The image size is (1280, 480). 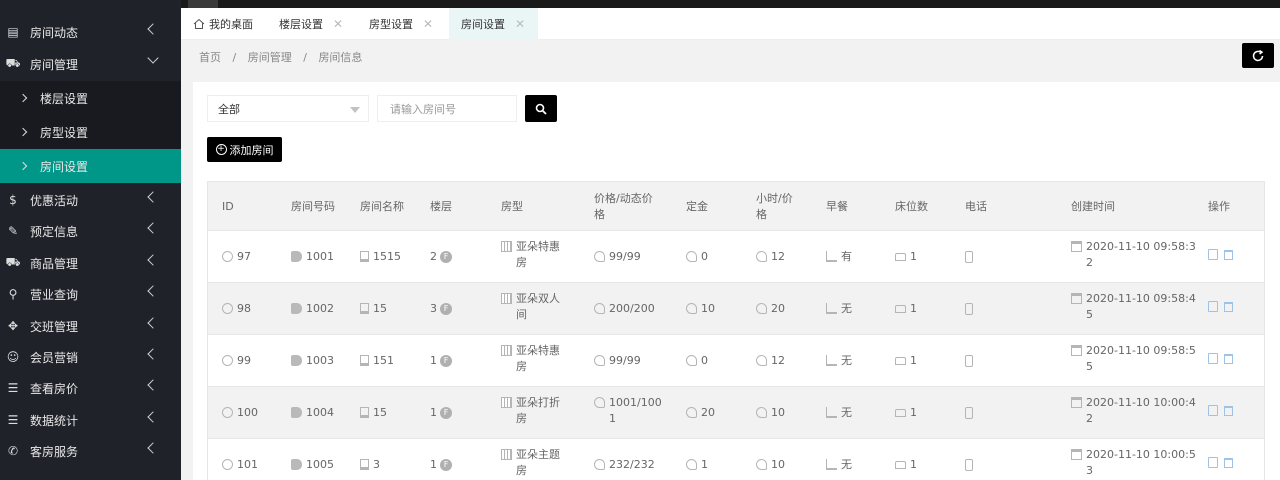 I want to click on cell-floor: 3F, so click(x=441, y=309).